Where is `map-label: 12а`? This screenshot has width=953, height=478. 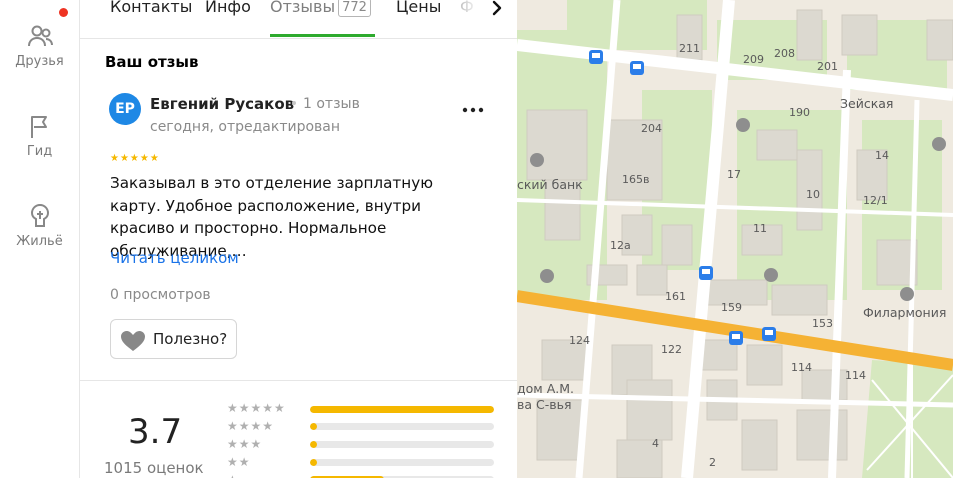 map-label: 12а is located at coordinates (620, 245).